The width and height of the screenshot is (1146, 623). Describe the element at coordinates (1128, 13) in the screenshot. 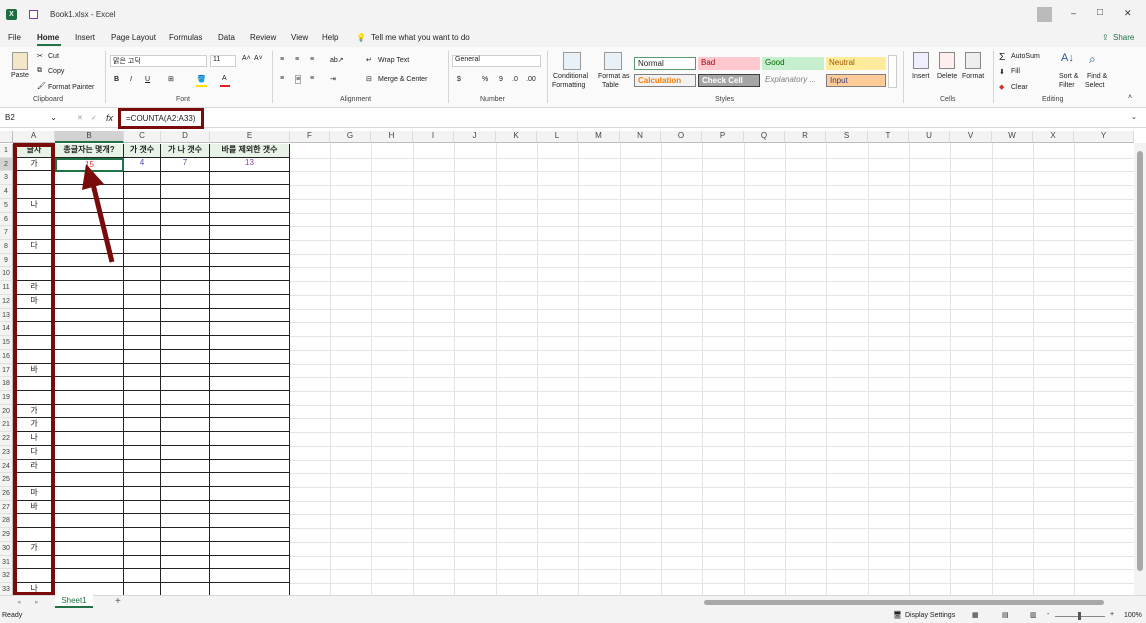

I see `close-button: ✕` at that location.